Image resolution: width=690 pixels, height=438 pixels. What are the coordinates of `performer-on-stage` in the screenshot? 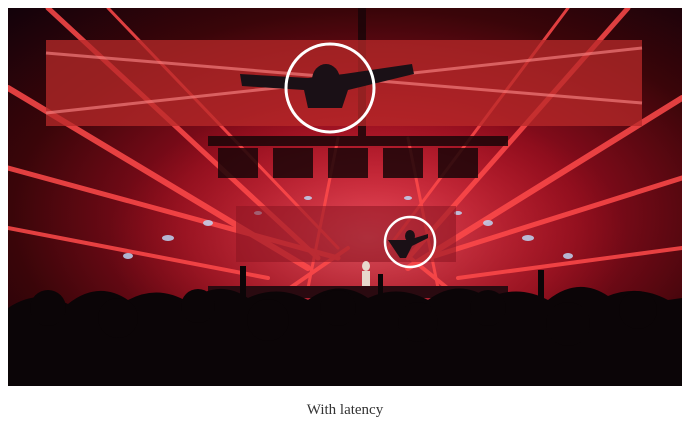 It's located at (366, 274).